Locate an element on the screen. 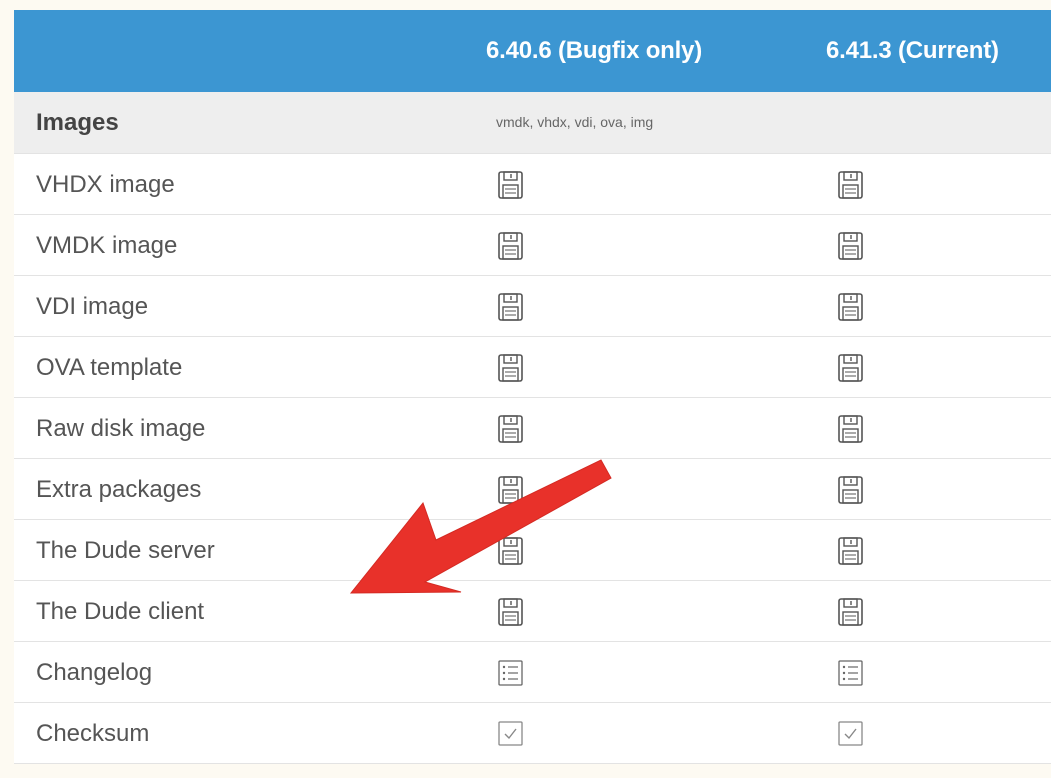  row-label: The Dude server is located at coordinates (125, 550).